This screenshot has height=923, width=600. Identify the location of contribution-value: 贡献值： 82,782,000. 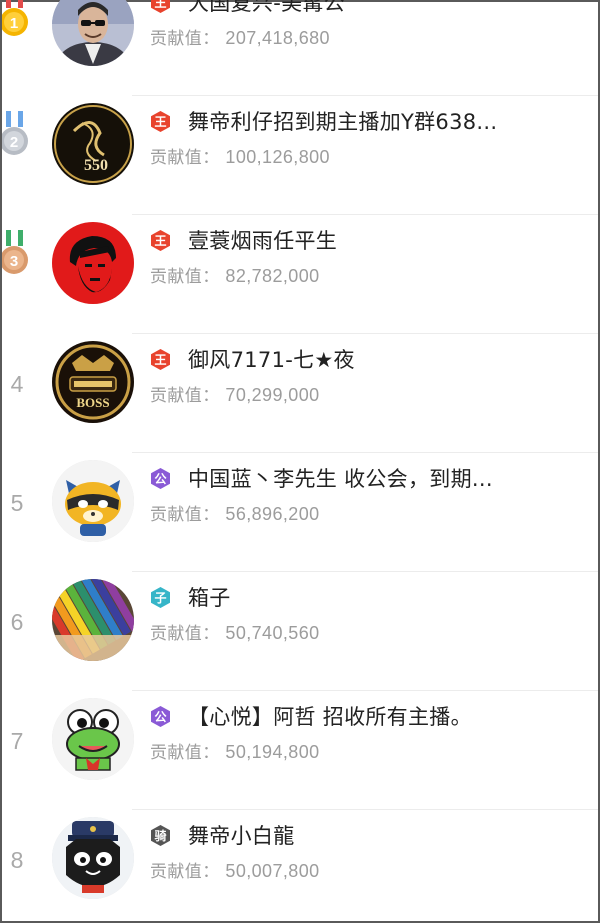
(235, 276).